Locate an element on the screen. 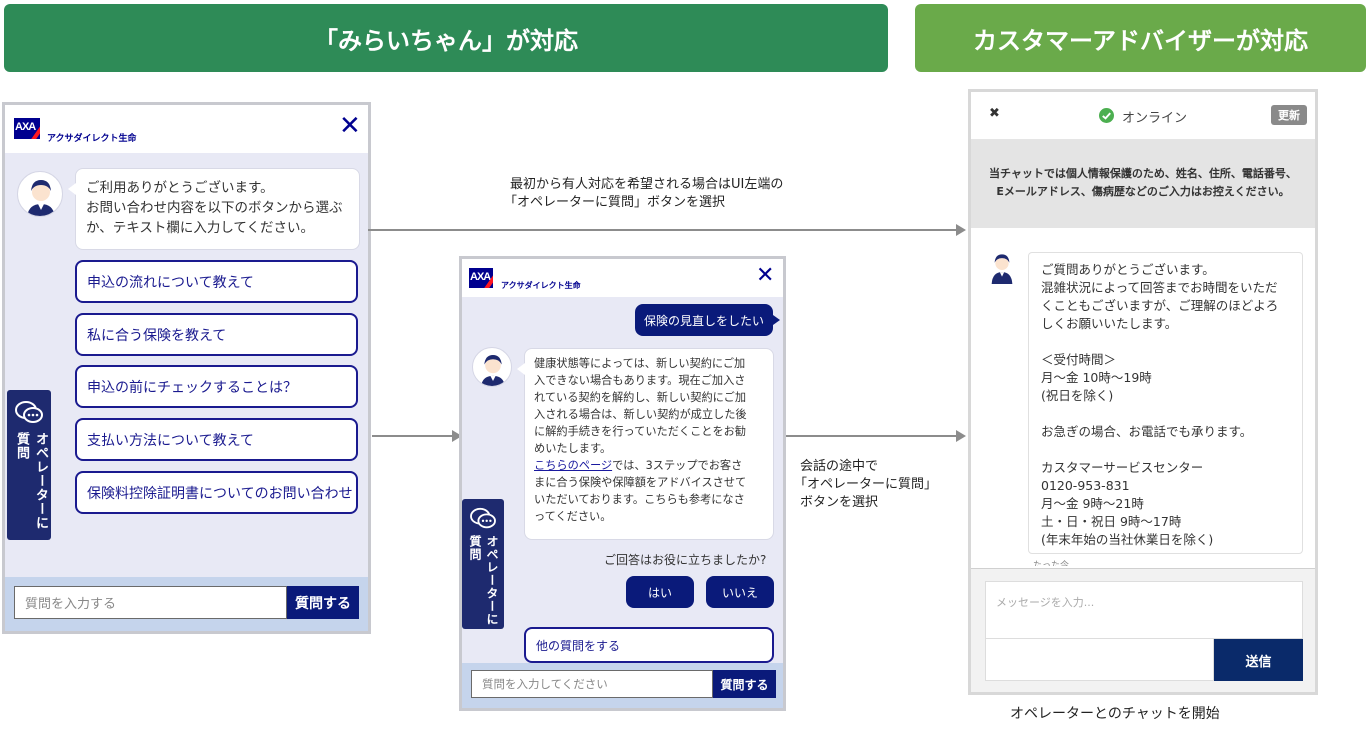 This screenshot has height=739, width=1366. compose-area: メッセージを入力... 送信 is located at coordinates (1143, 630).